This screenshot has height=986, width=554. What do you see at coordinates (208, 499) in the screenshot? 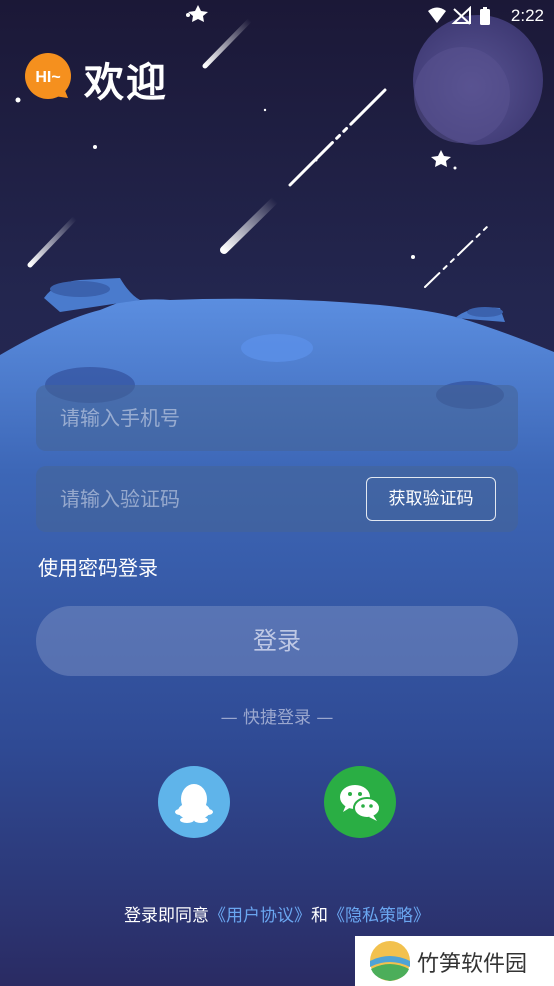
I see `verification-code-input` at bounding box center [208, 499].